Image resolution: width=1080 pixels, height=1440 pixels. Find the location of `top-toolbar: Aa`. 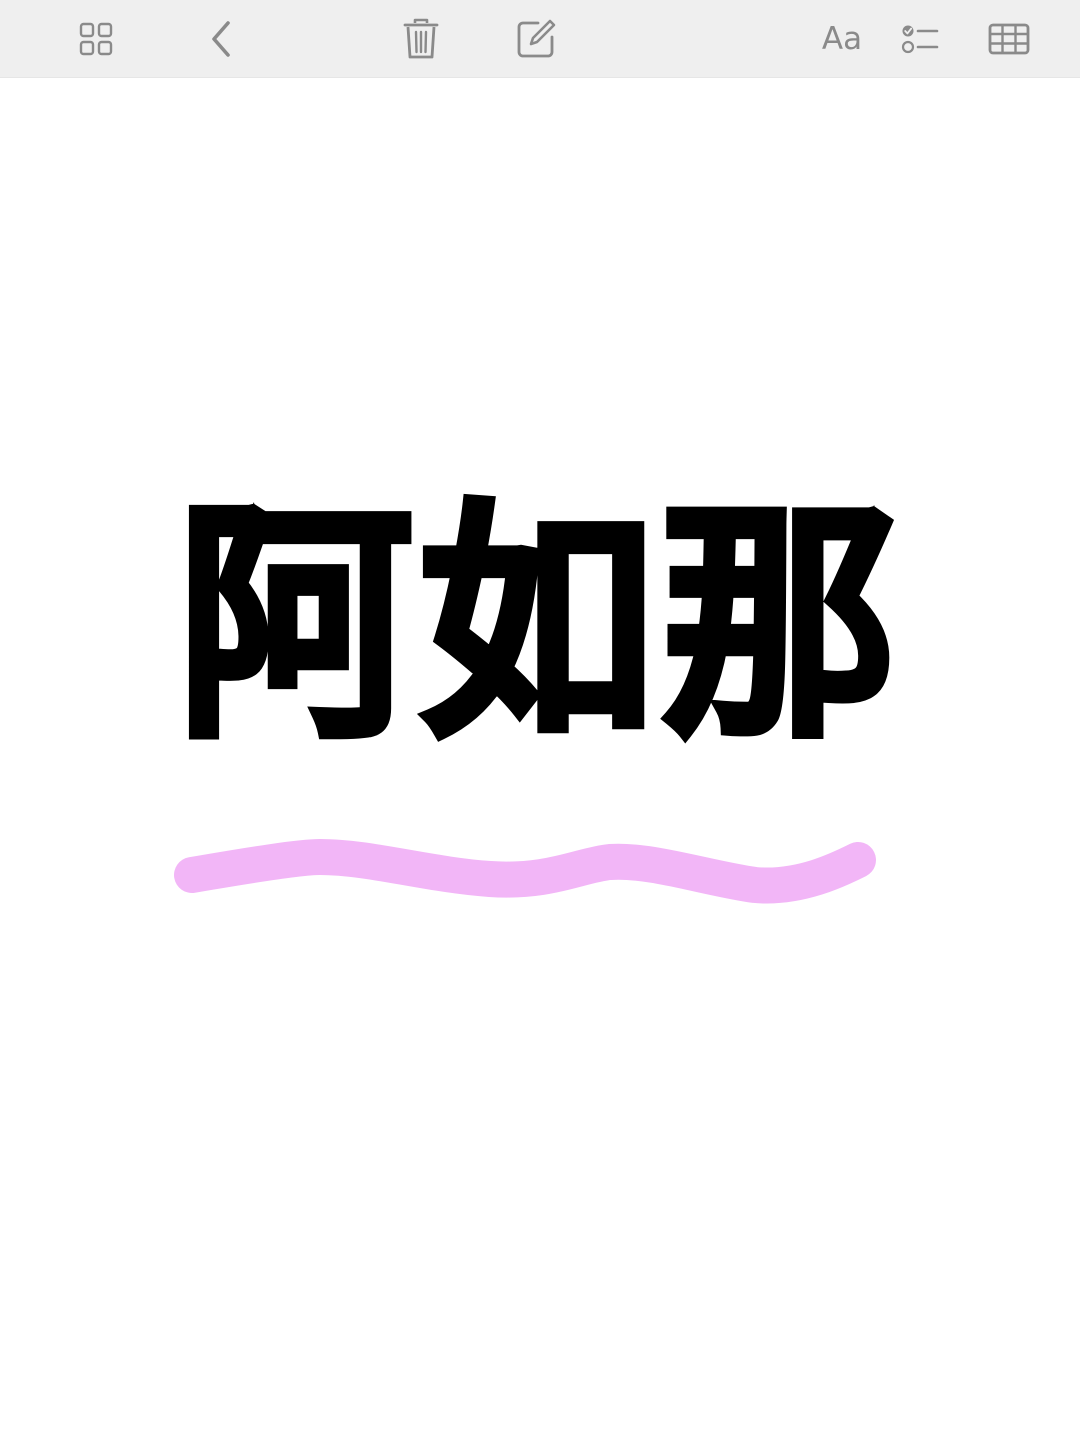

top-toolbar: Aa is located at coordinates (540, 39).